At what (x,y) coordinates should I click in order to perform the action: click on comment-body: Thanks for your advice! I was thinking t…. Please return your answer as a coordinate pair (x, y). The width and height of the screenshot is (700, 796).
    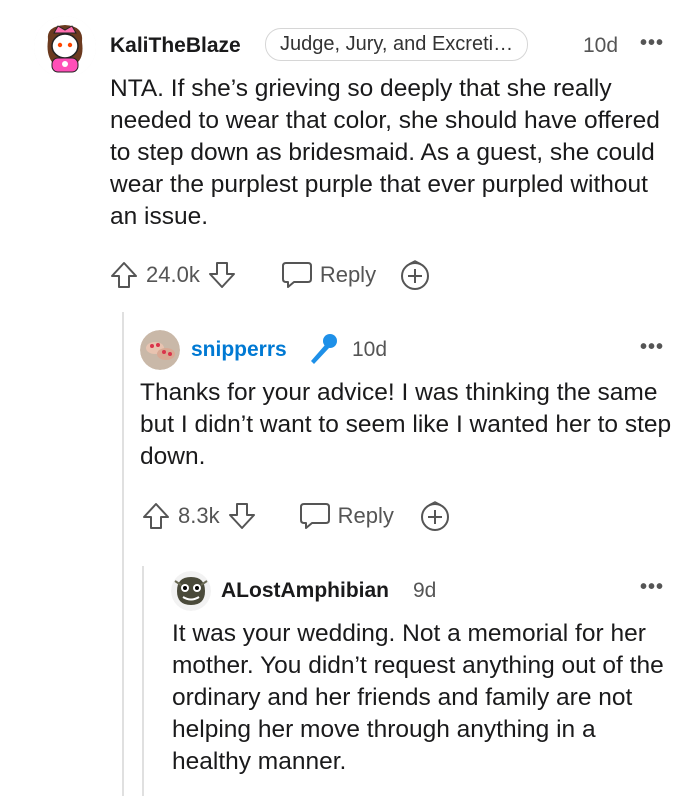
    Looking at the image, I should click on (406, 424).